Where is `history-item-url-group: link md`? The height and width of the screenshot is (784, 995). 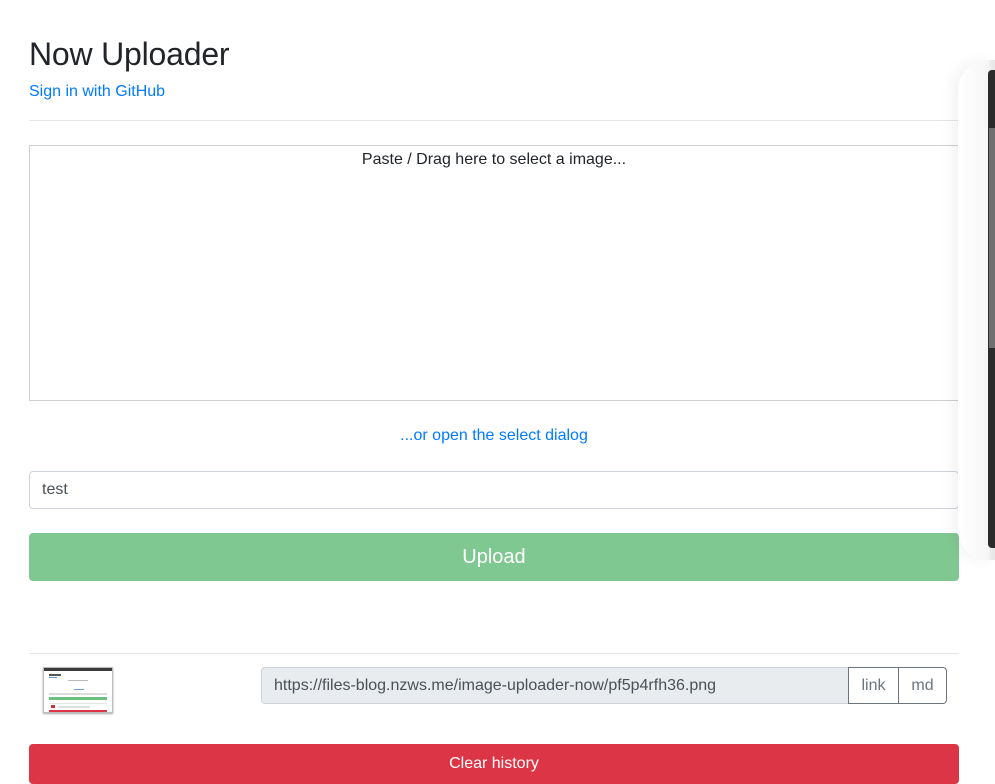 history-item-url-group: link md is located at coordinates (604, 685).